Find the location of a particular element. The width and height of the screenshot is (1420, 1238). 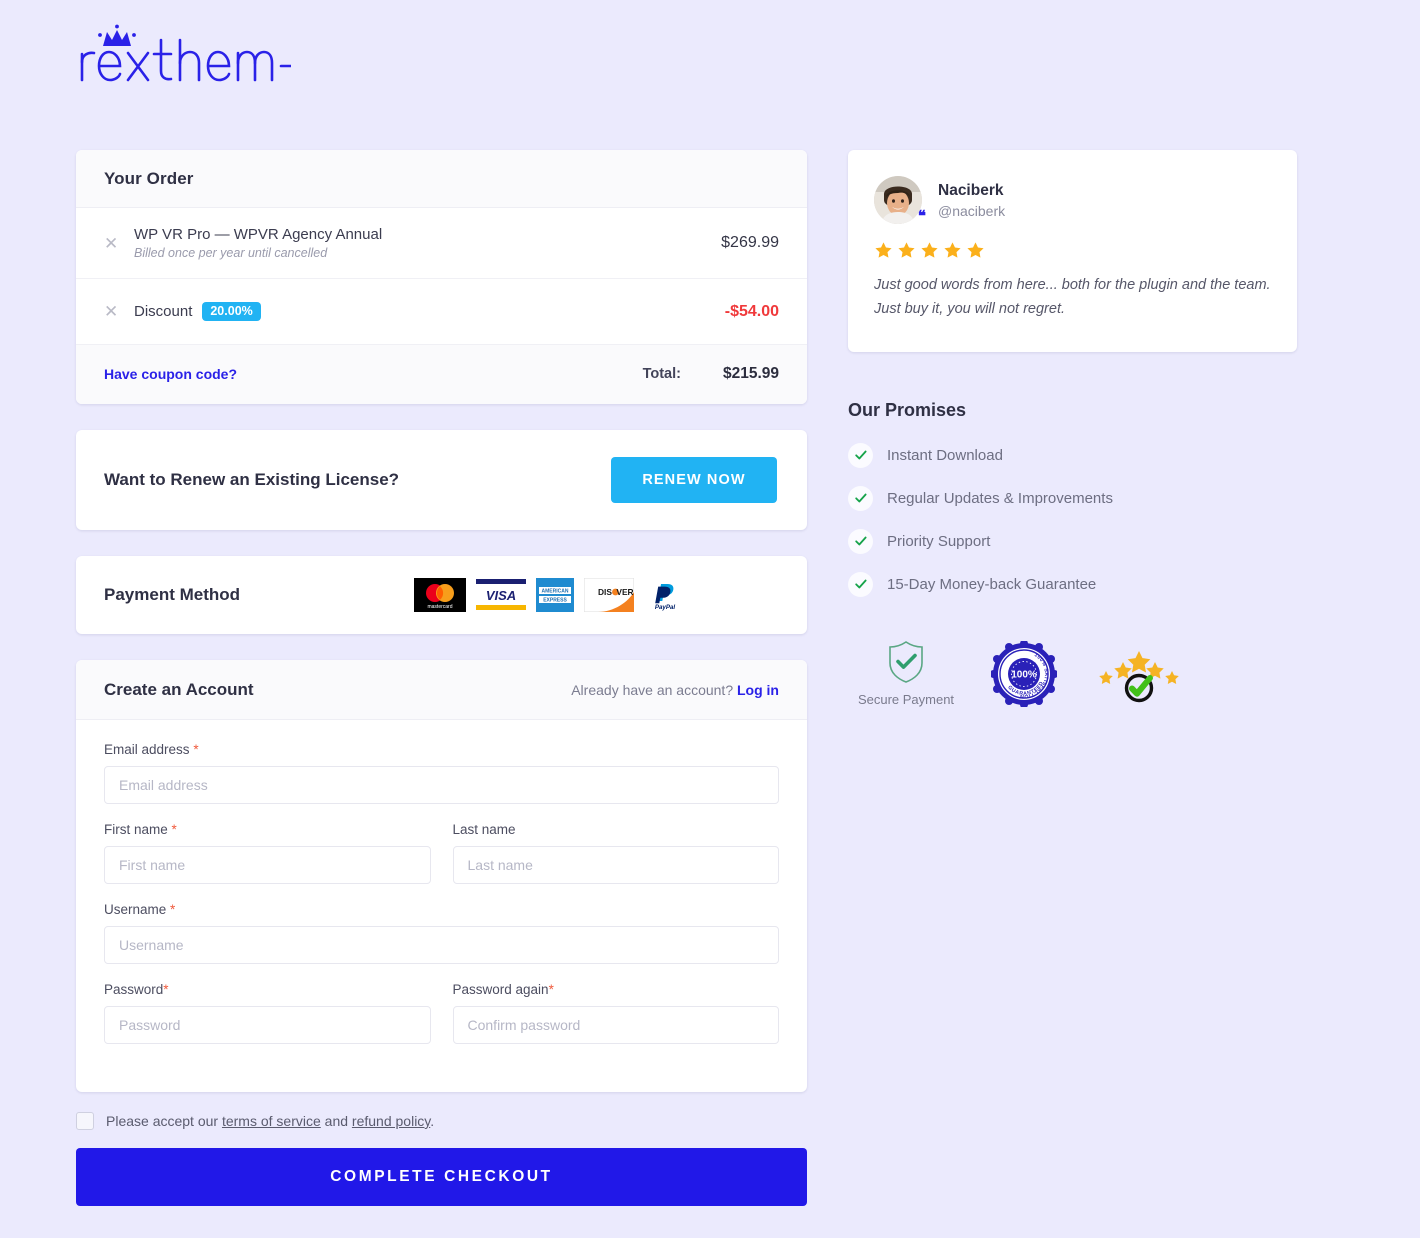

quote-icon: ❝ is located at coordinates (921, 216).